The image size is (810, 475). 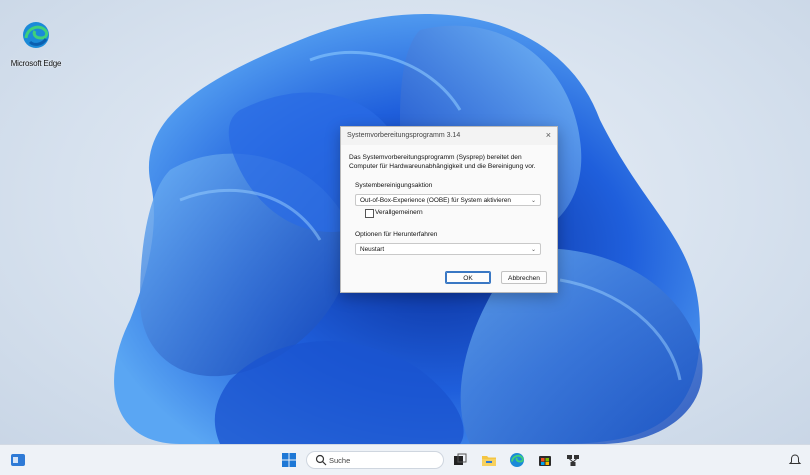 I want to click on notification-icon, so click(x=795, y=460).